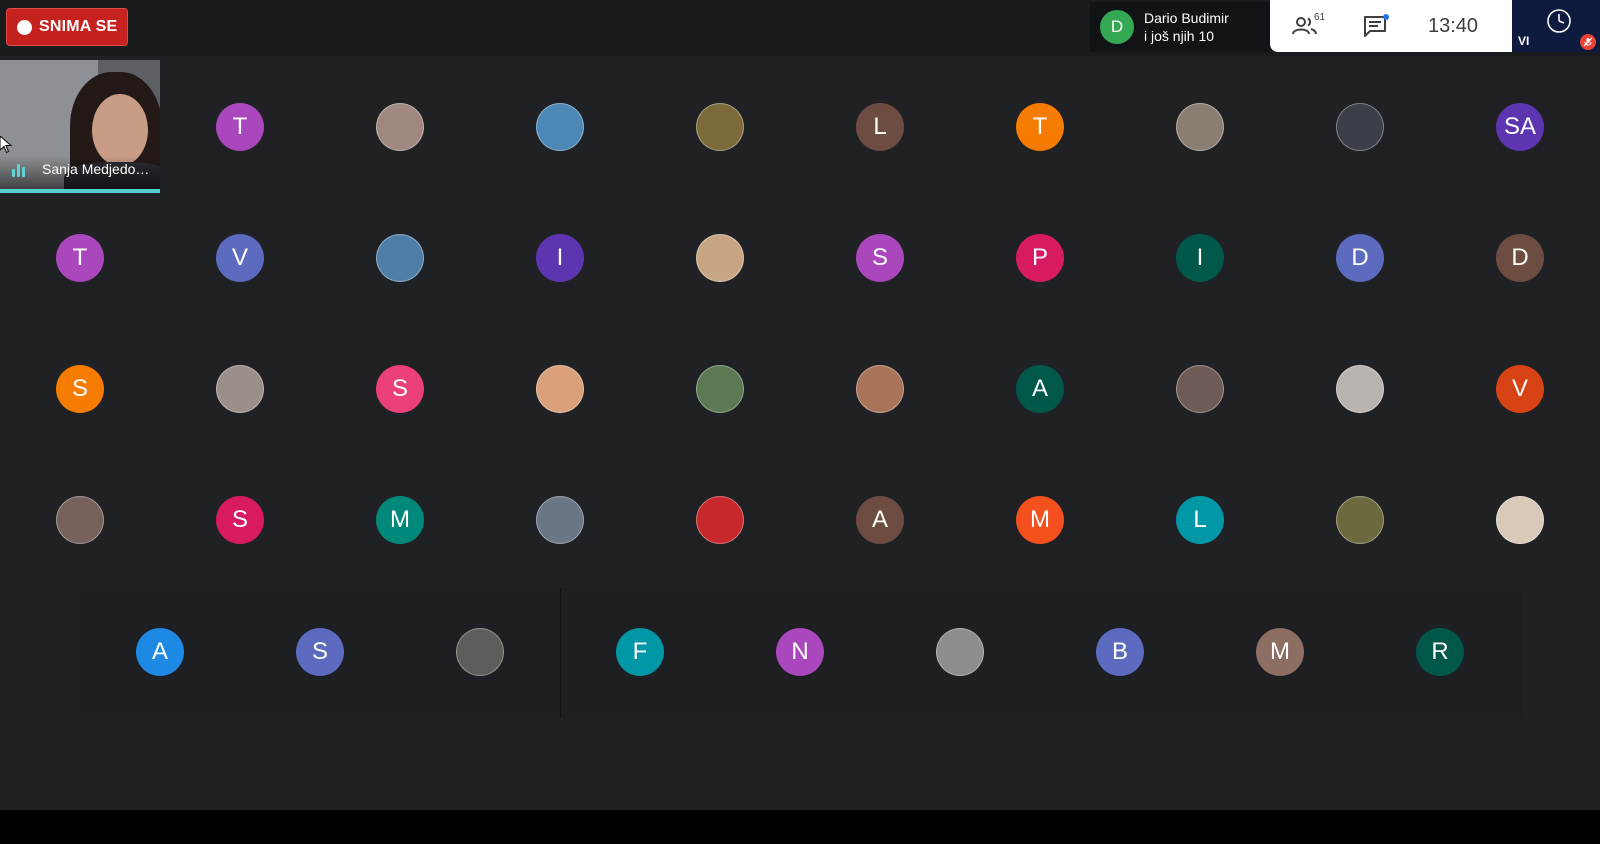 This screenshot has width=1600, height=844. Describe the element at coordinates (1453, 25) in the screenshot. I see `meeting-clock: 13:40` at that location.